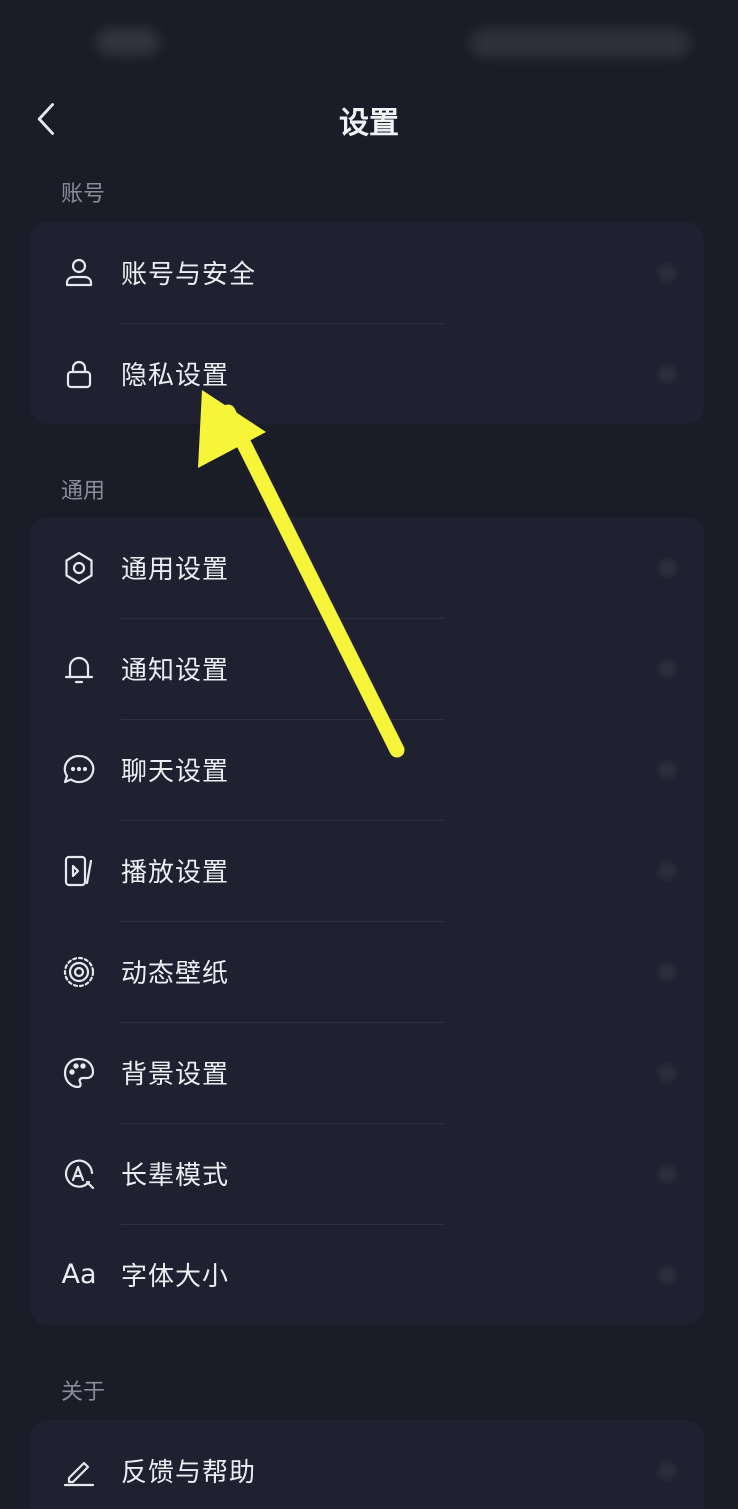 This screenshot has height=1509, width=738. What do you see at coordinates (128, 42) in the screenshot?
I see `status-time-blurred` at bounding box center [128, 42].